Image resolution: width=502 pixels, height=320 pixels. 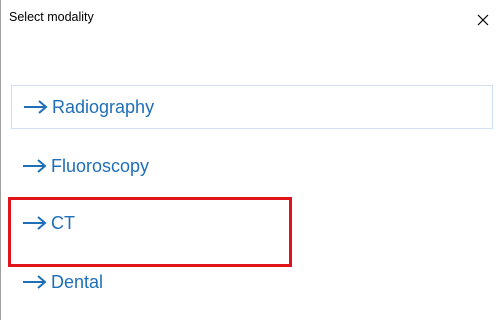 I want to click on close-icon, so click(x=483, y=20).